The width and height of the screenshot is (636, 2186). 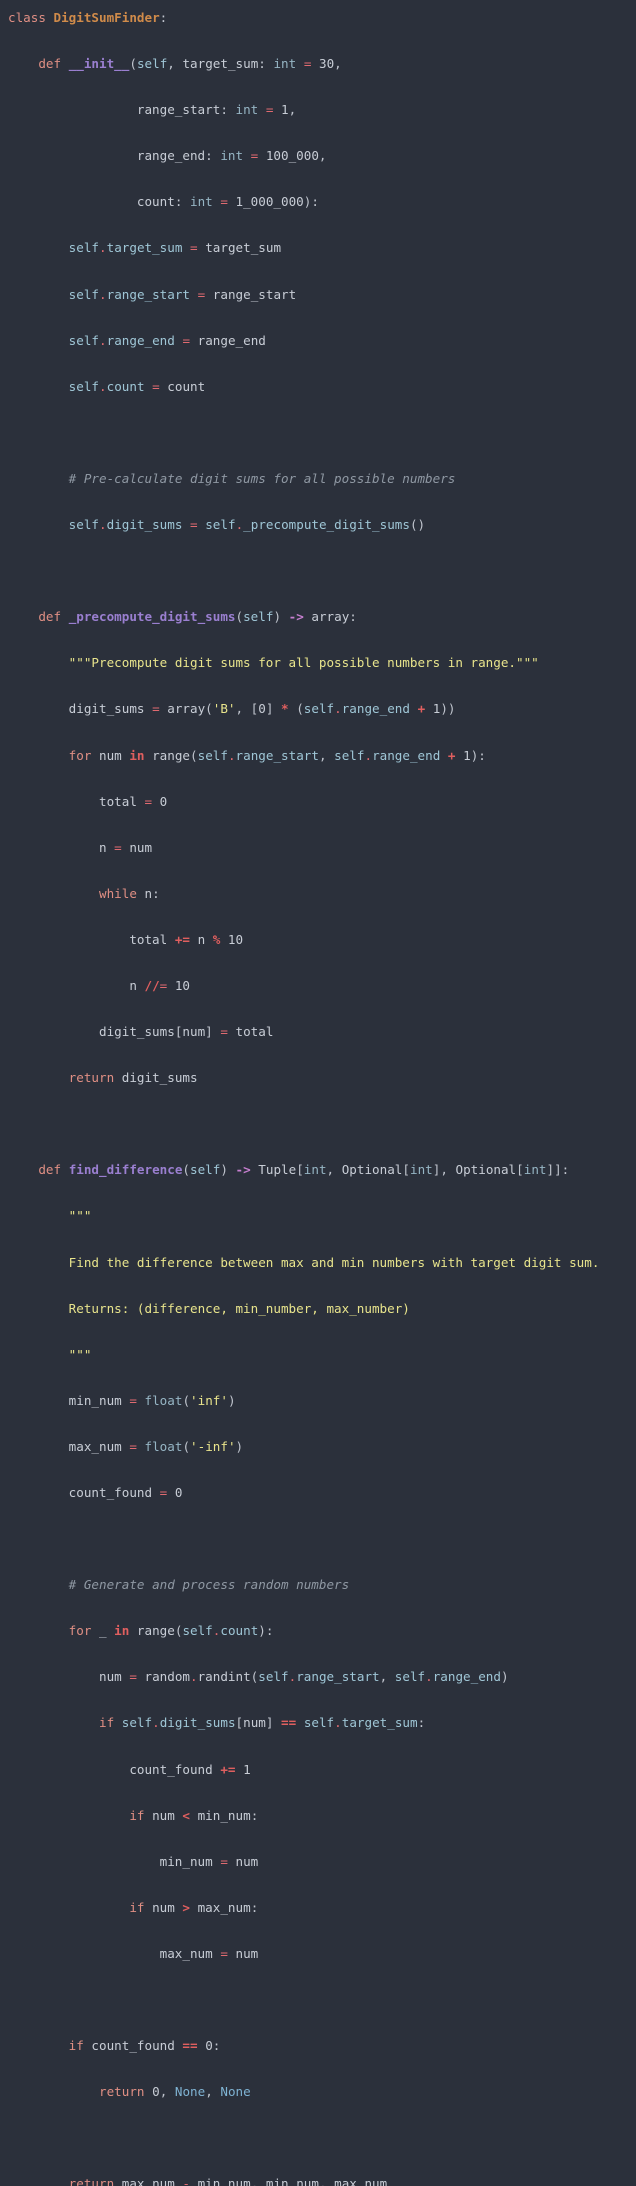 I want to click on code-token: ):, so click(x=478, y=755).